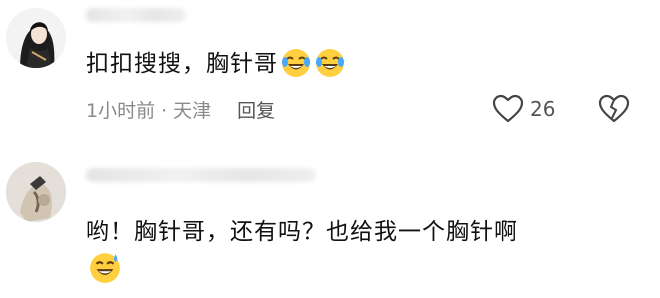  What do you see at coordinates (192, 111) in the screenshot?
I see `comment-location: 天津` at bounding box center [192, 111].